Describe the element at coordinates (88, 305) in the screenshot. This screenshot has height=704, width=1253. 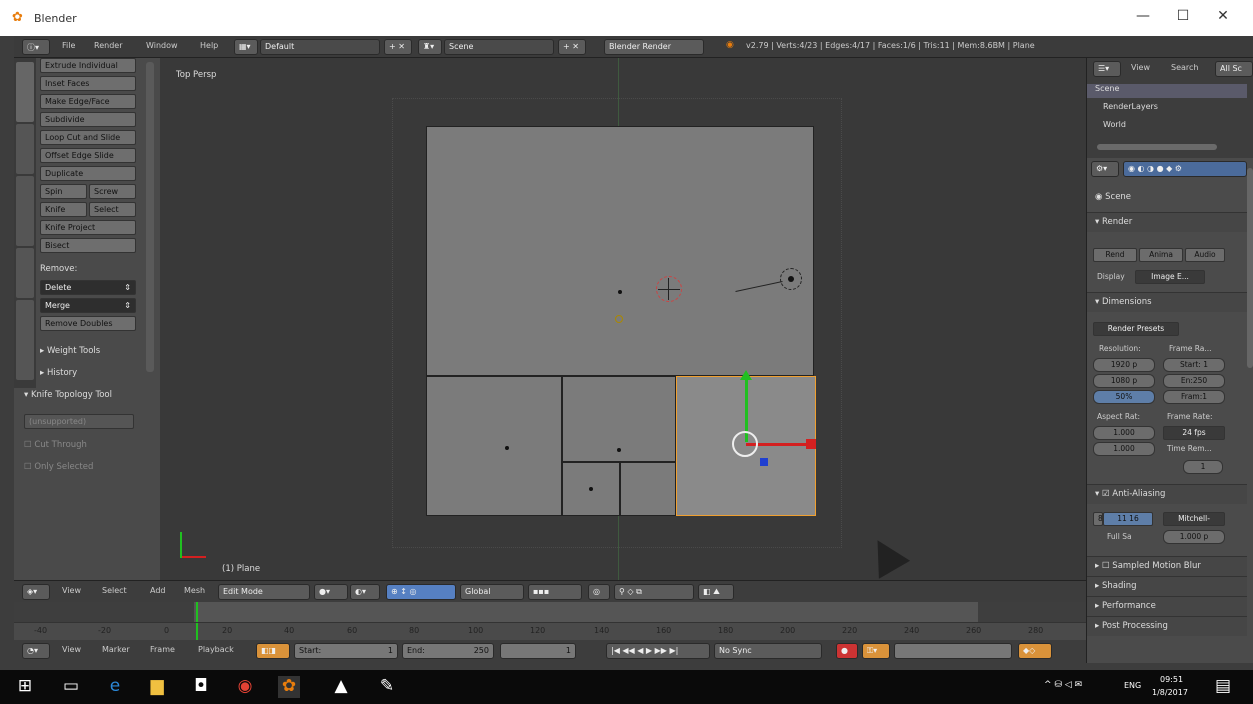
I see `merge-menu: Merge ⇕` at that location.